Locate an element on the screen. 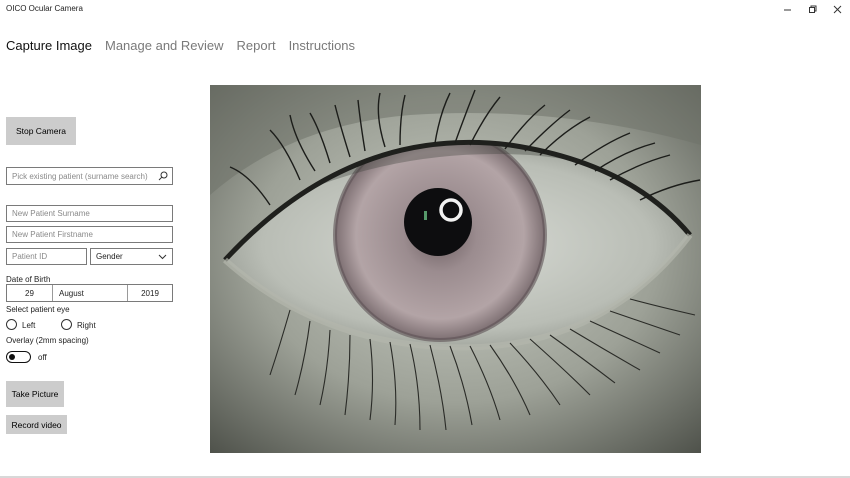  left-eye-label: Left is located at coordinates (29, 325).